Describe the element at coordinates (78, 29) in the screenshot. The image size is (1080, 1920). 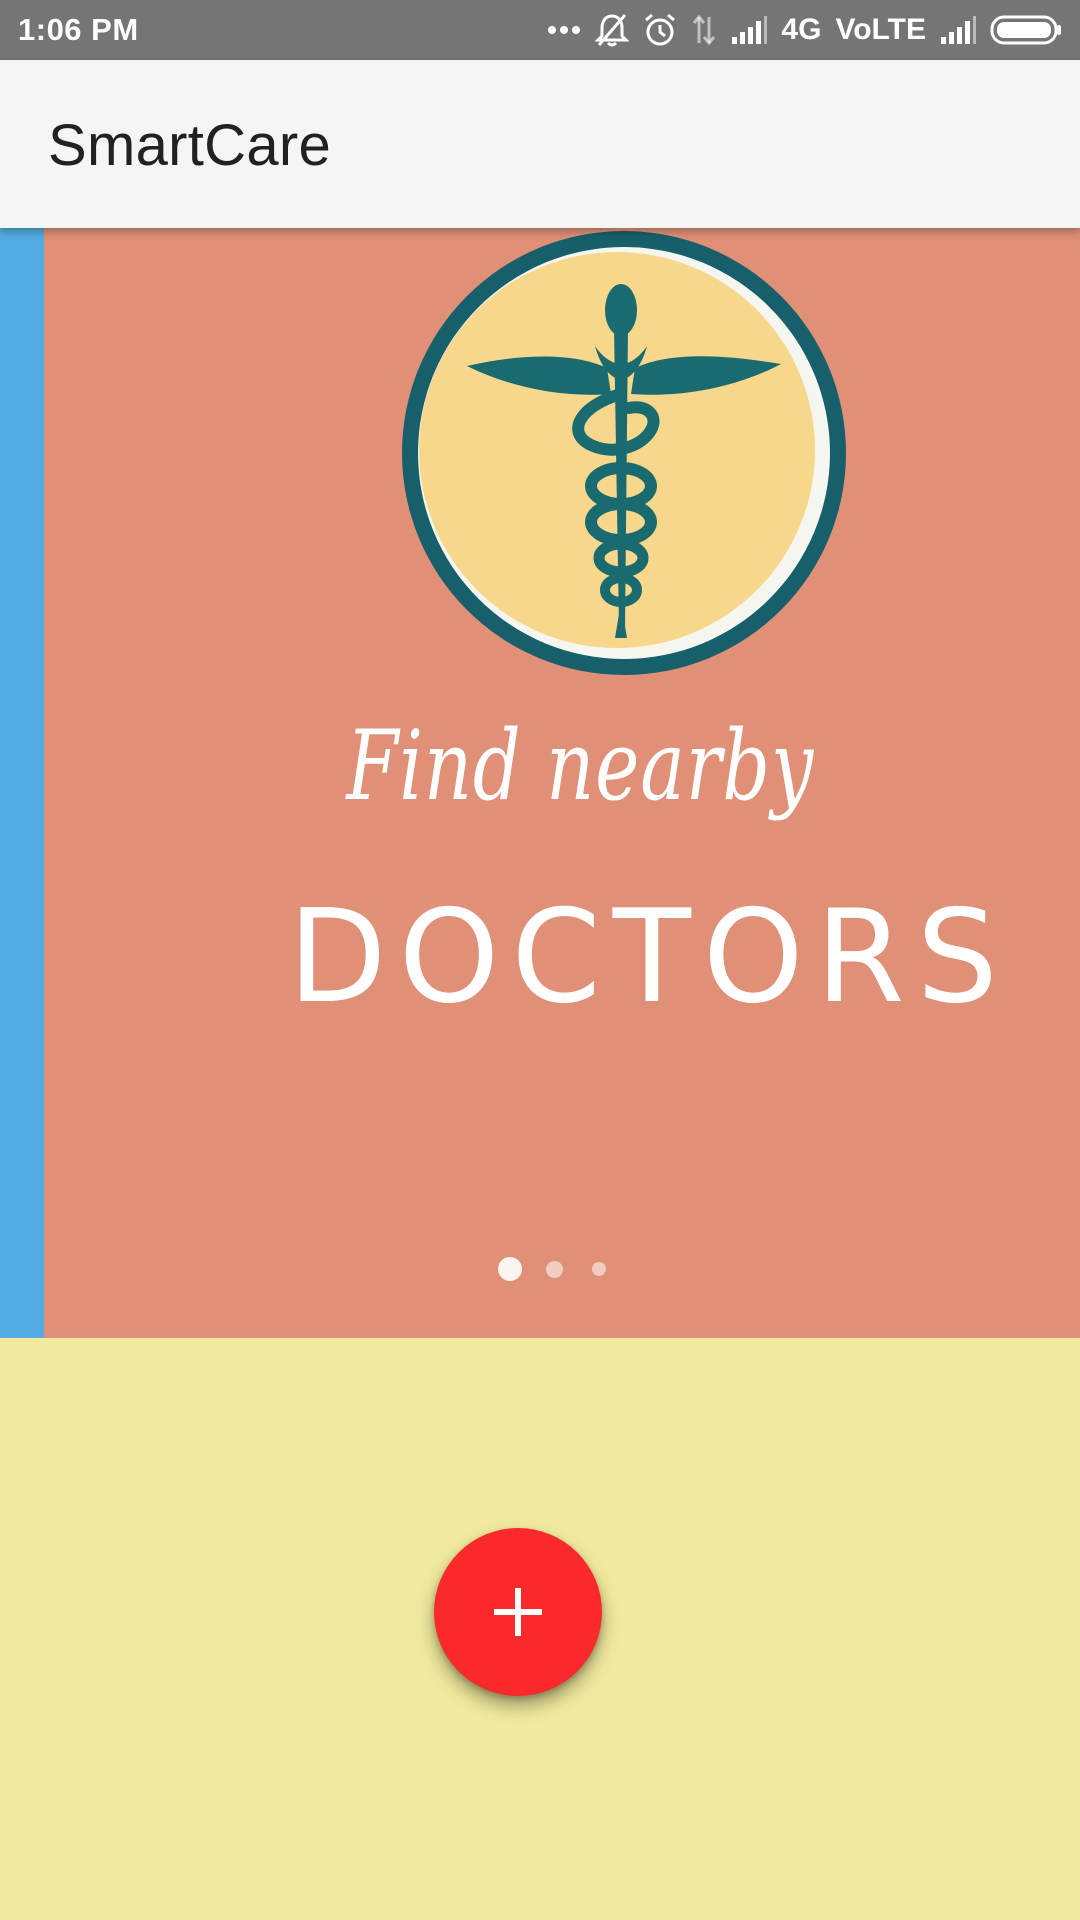
I see `status-time: 1:06 PM` at that location.